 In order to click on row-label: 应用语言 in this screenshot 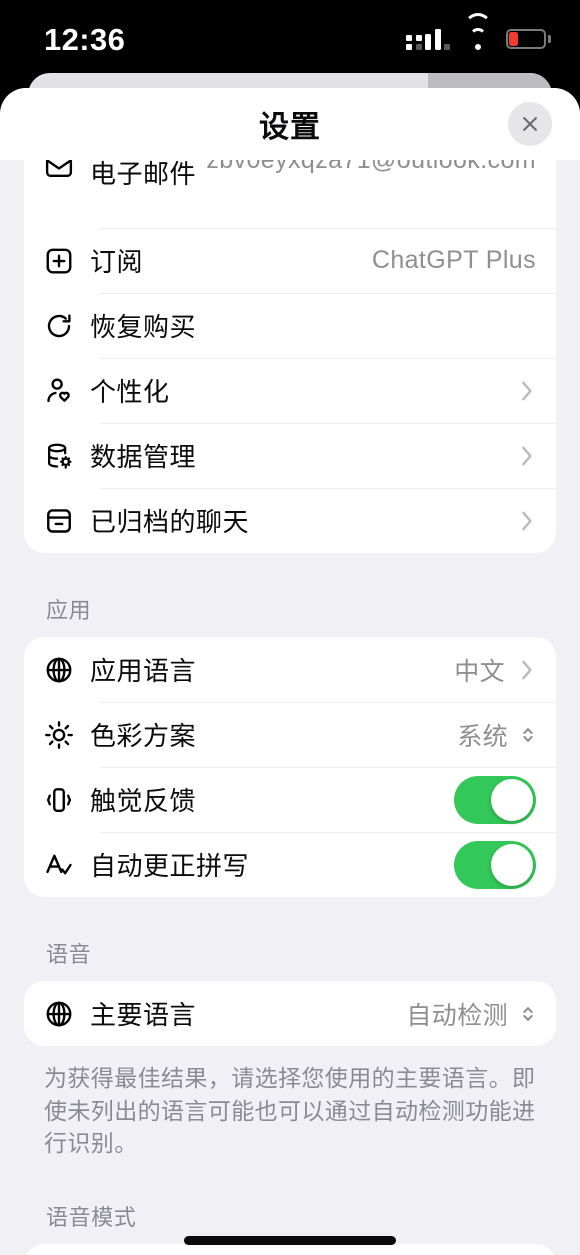, I will do `click(143, 671)`.